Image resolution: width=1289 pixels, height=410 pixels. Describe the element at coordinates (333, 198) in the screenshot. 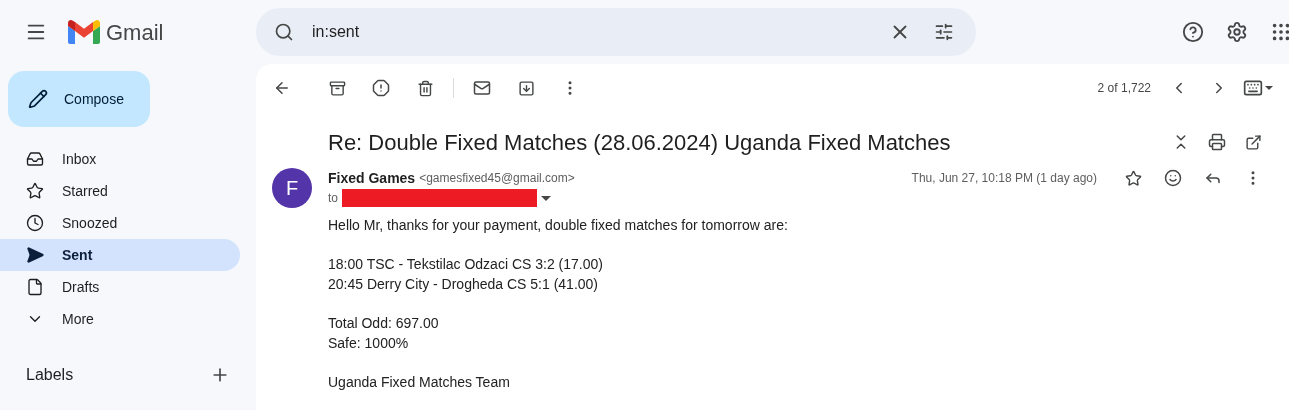

I see `to-label: to` at that location.